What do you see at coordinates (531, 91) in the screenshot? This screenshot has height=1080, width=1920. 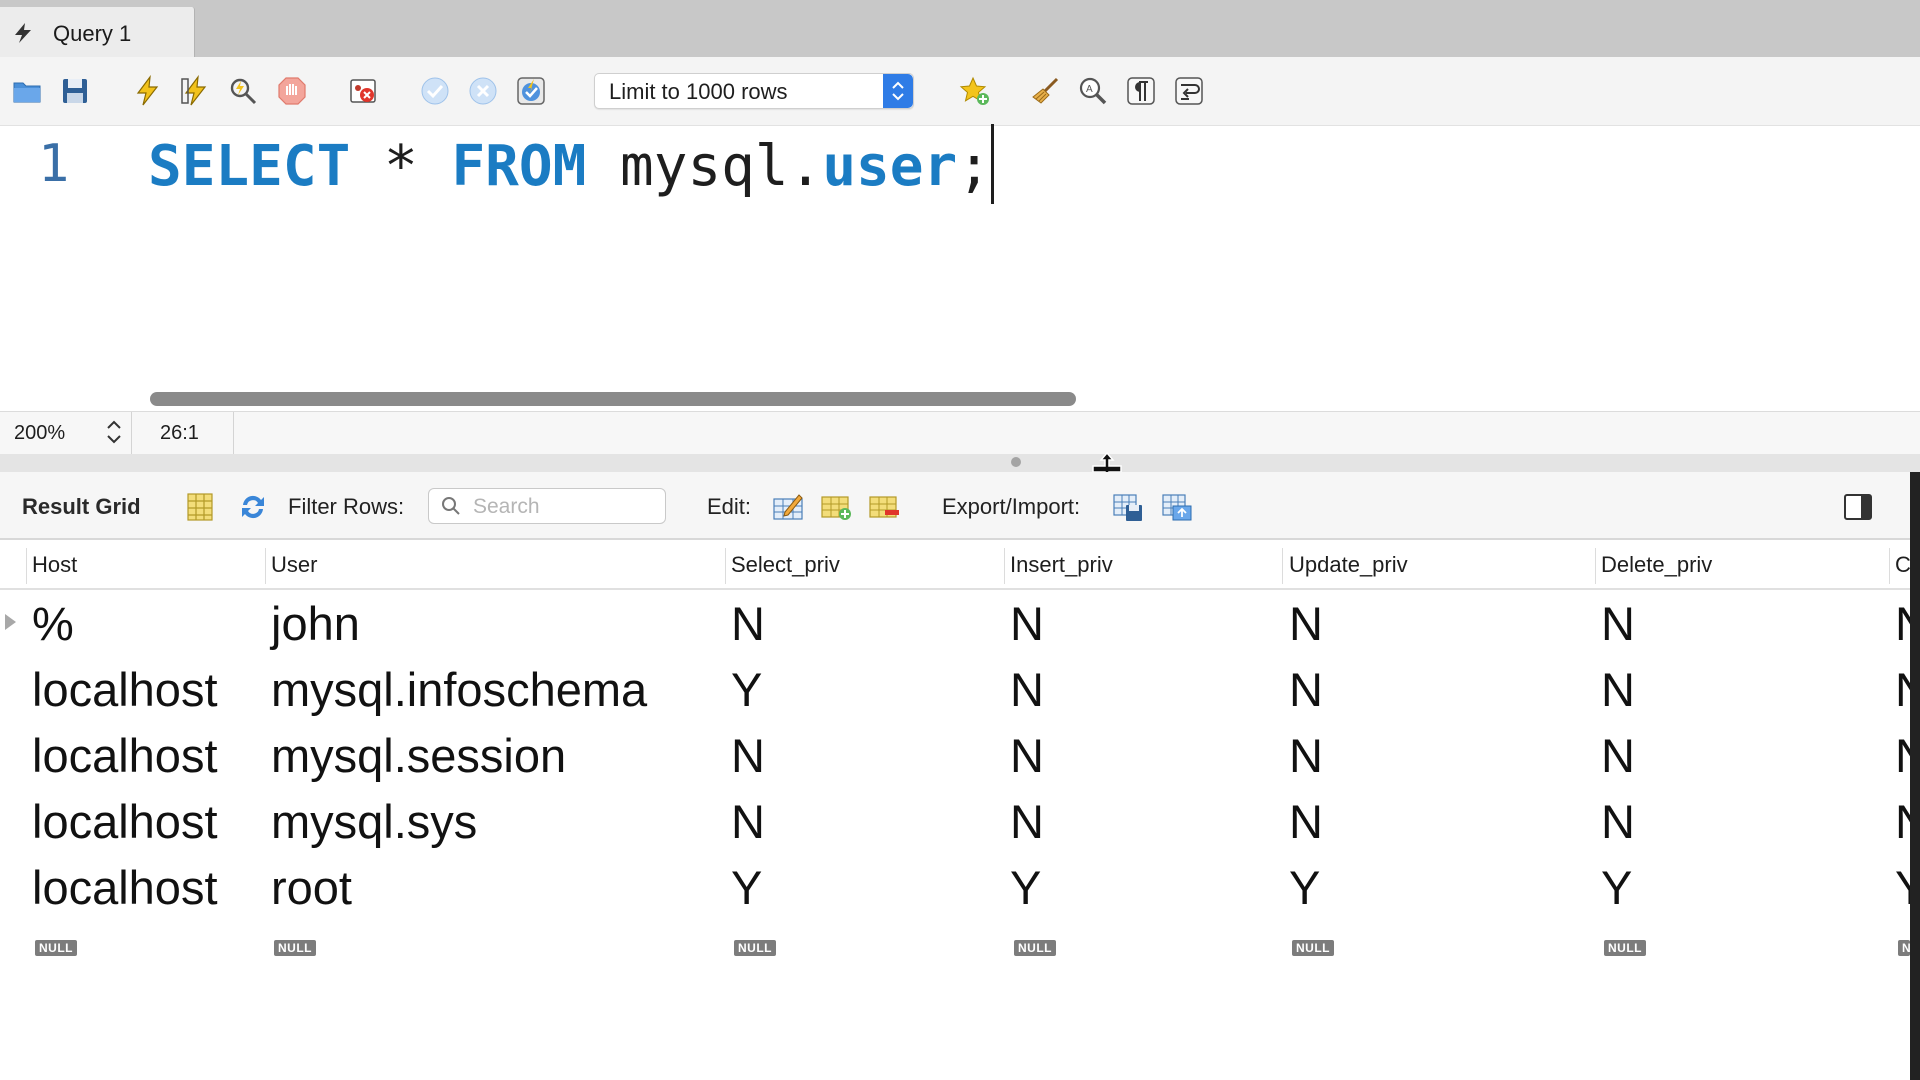 I see `autocommit-icon` at bounding box center [531, 91].